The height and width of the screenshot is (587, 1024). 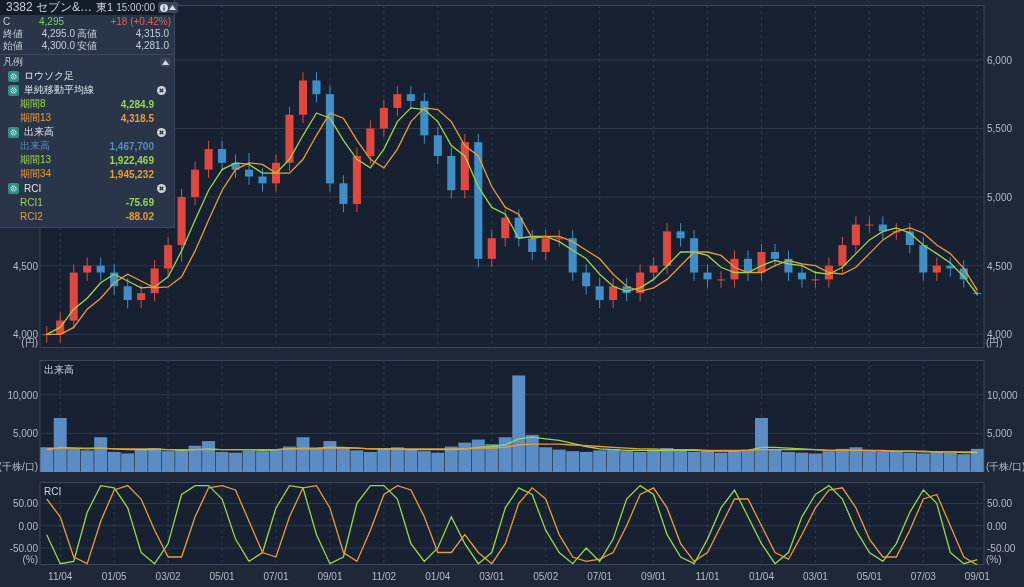 What do you see at coordinates (31, 202) in the screenshot?
I see `legend-item-label: RCI1` at bounding box center [31, 202].